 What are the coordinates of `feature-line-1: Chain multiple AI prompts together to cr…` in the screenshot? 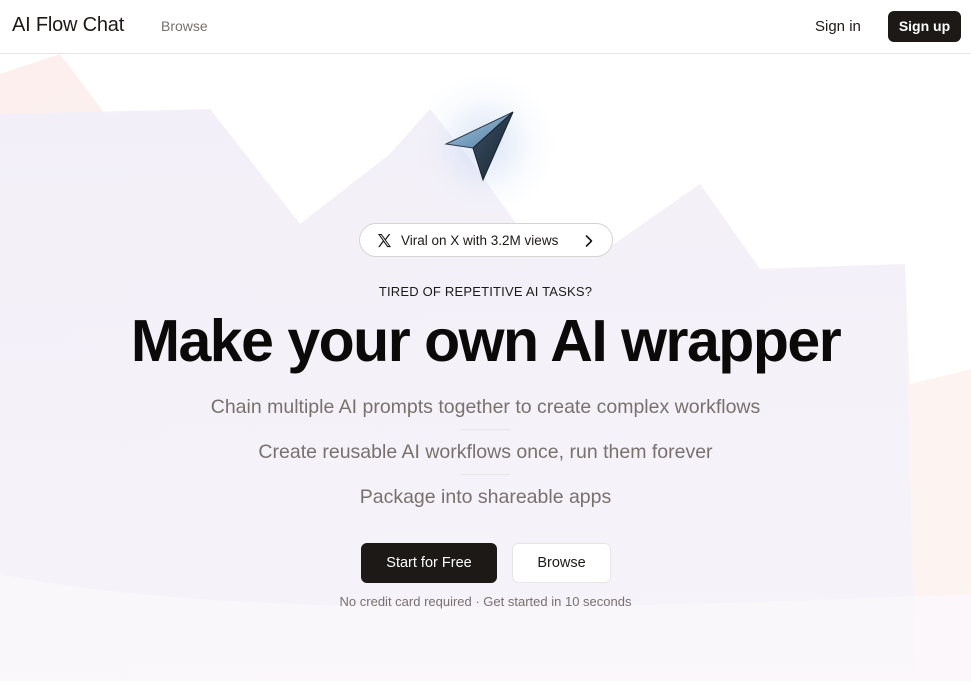 It's located at (485, 407).